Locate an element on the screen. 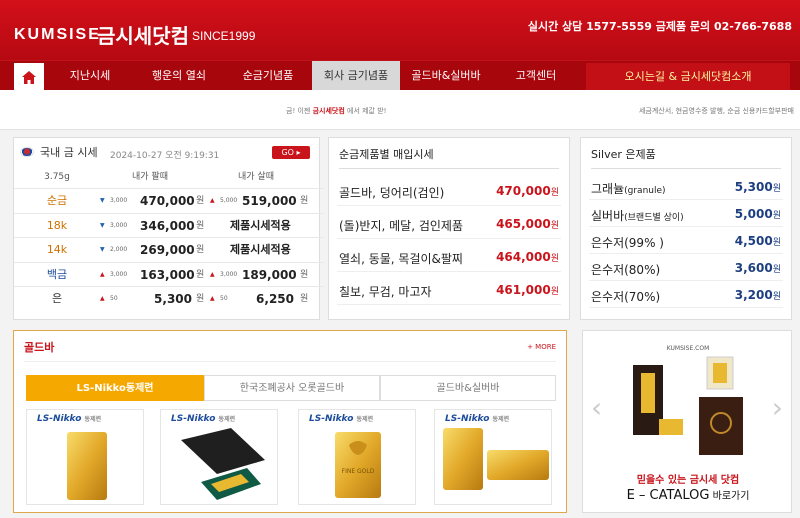 Image resolution: width=800 pixels, height=518 pixels. catalog-title-main: E – CATALOG is located at coordinates (668, 495).